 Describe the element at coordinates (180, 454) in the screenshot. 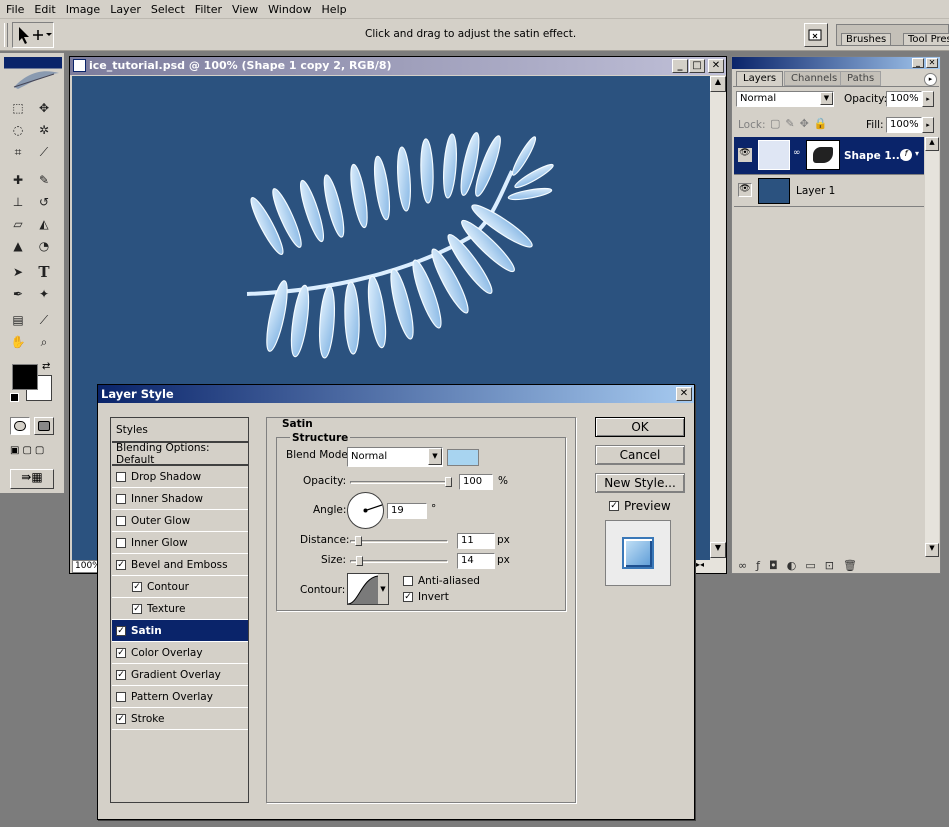

I see `blending-options-item: Blending Options: Default` at that location.